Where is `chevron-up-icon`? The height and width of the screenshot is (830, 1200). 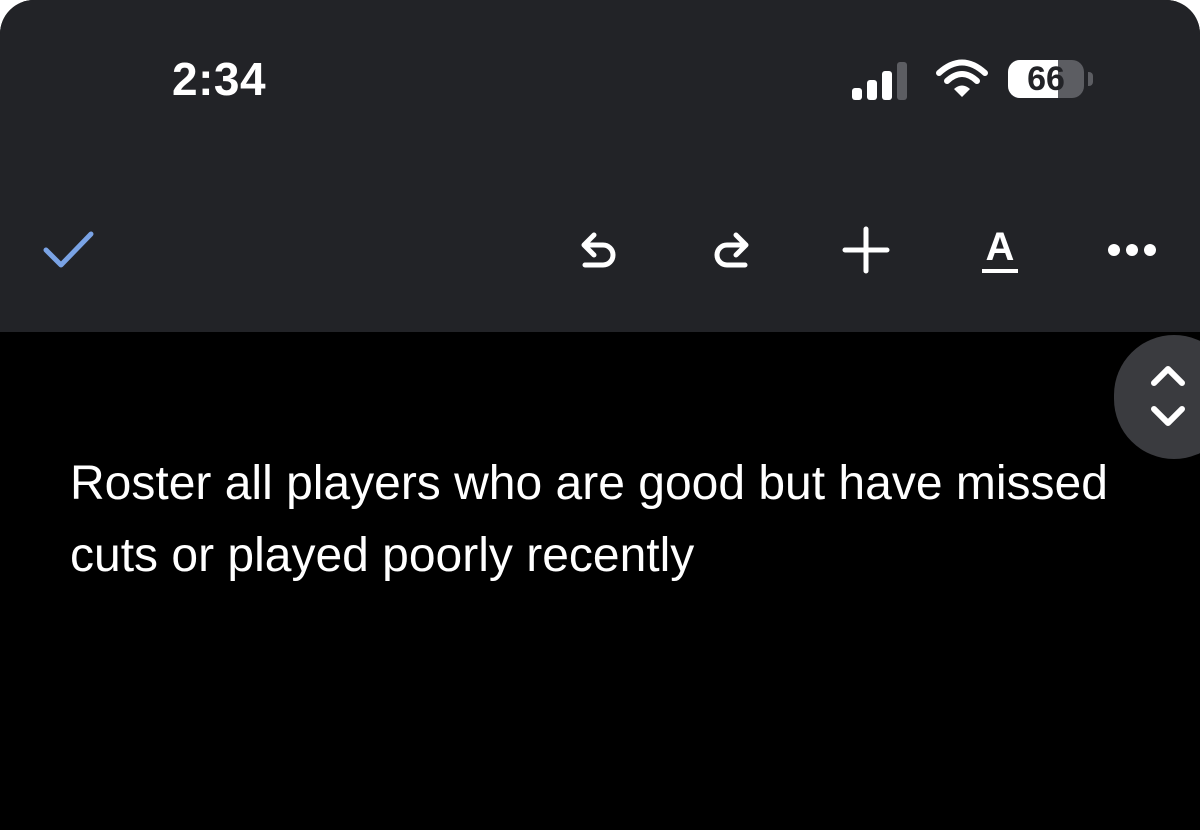
chevron-up-icon is located at coordinates (1168, 376).